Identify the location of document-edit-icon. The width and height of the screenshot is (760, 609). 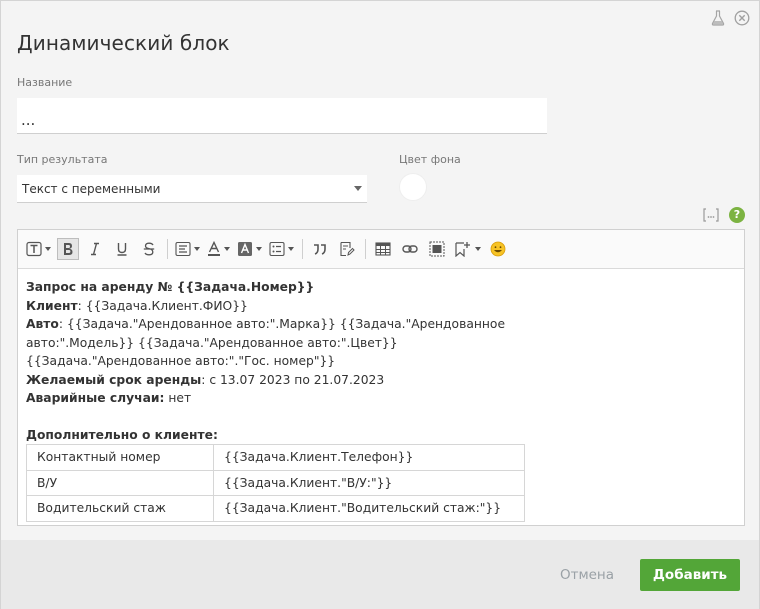
(347, 249).